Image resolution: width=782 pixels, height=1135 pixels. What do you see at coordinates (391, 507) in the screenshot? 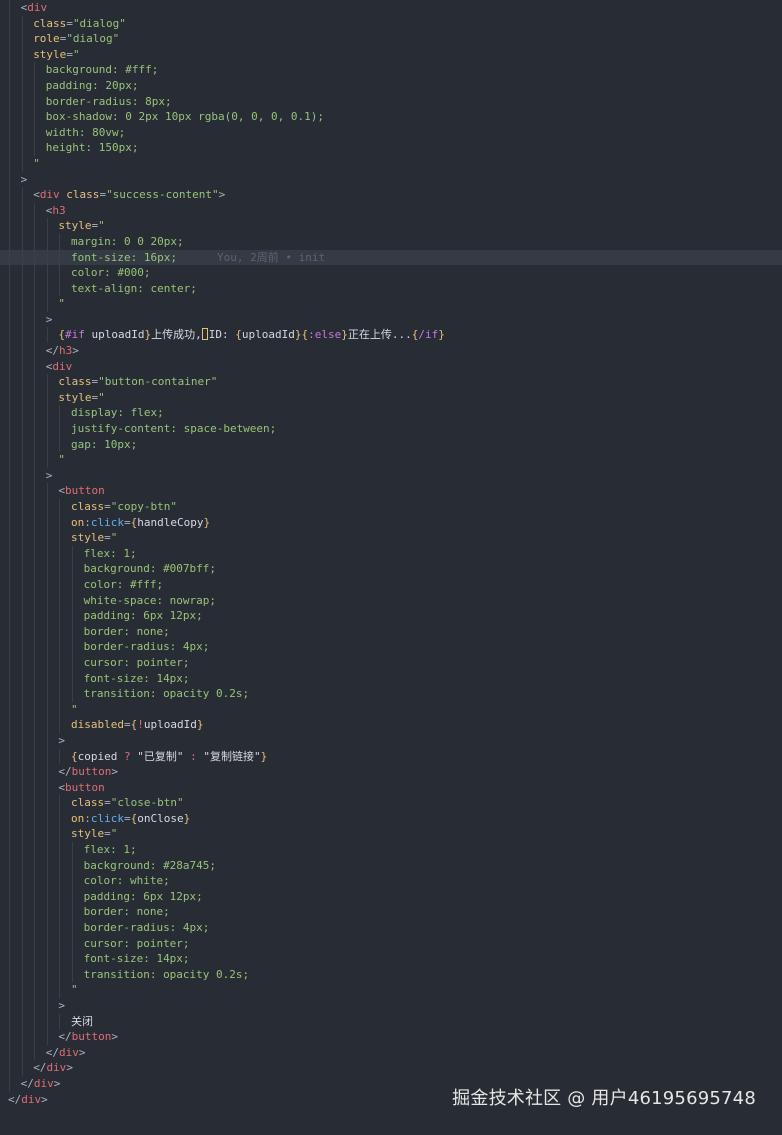
I see `code-line: class="copy-btn"` at bounding box center [391, 507].